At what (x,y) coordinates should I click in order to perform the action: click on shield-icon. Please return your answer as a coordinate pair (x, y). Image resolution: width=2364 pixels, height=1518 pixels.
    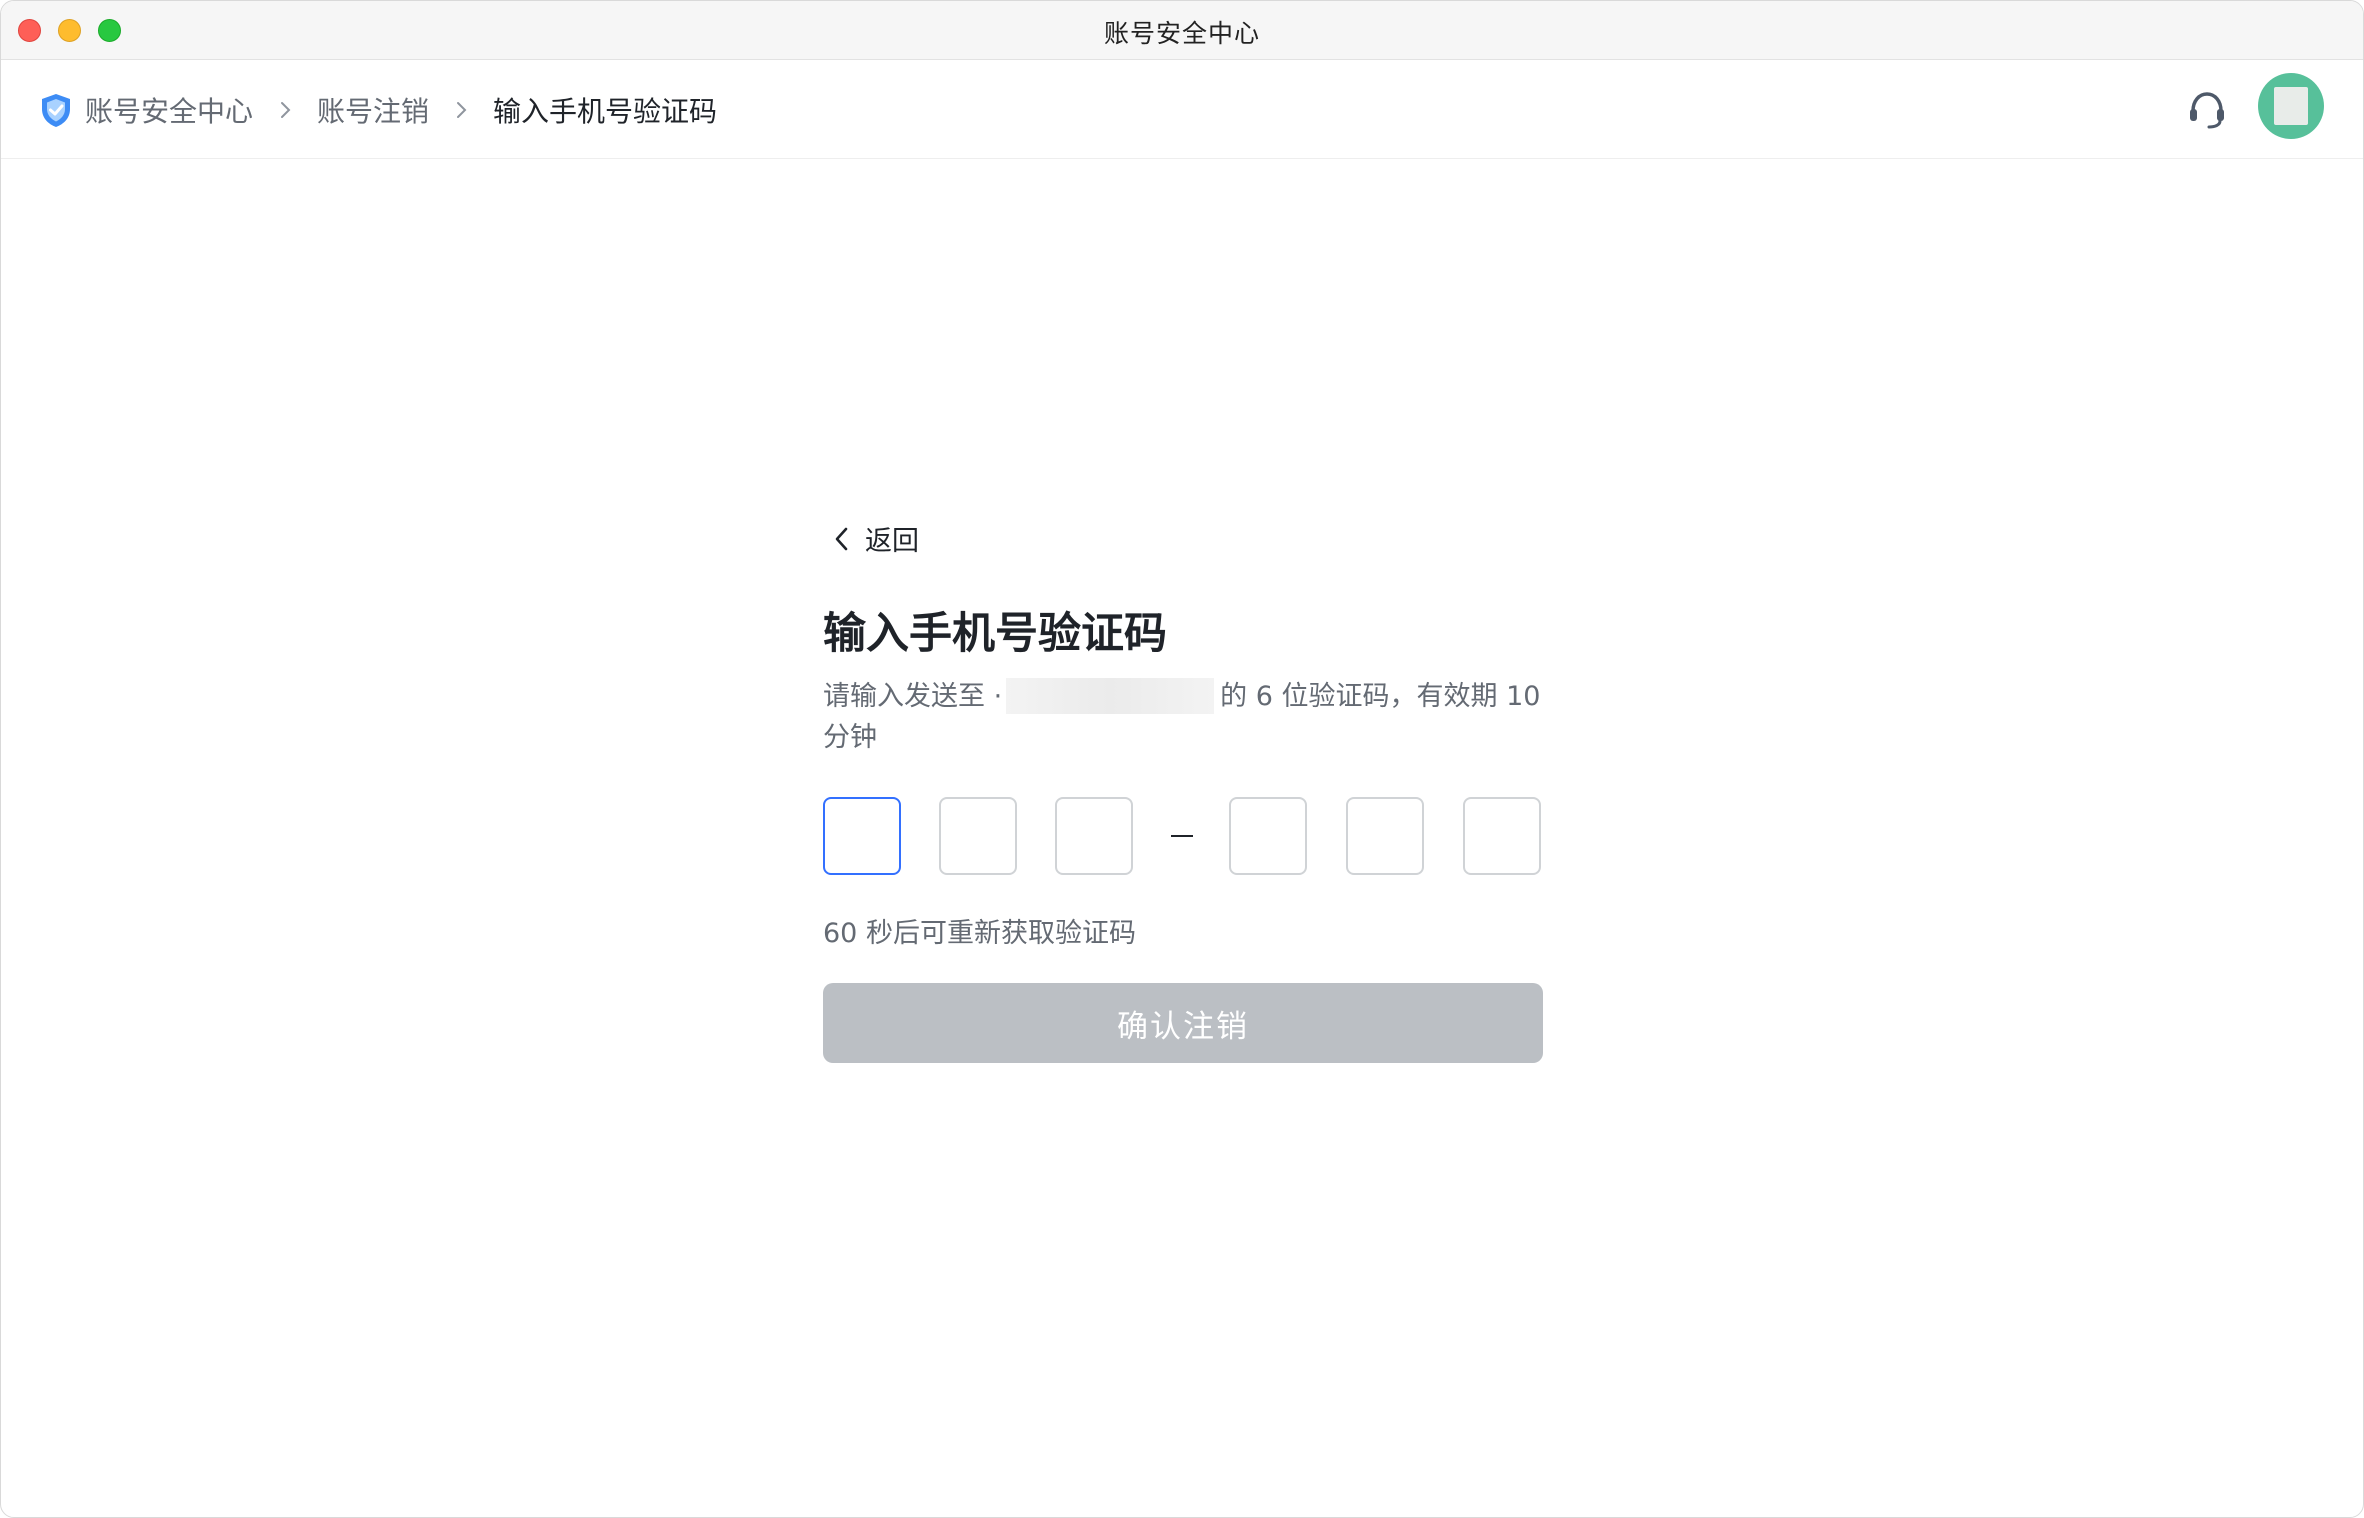
    Looking at the image, I should click on (56, 110).